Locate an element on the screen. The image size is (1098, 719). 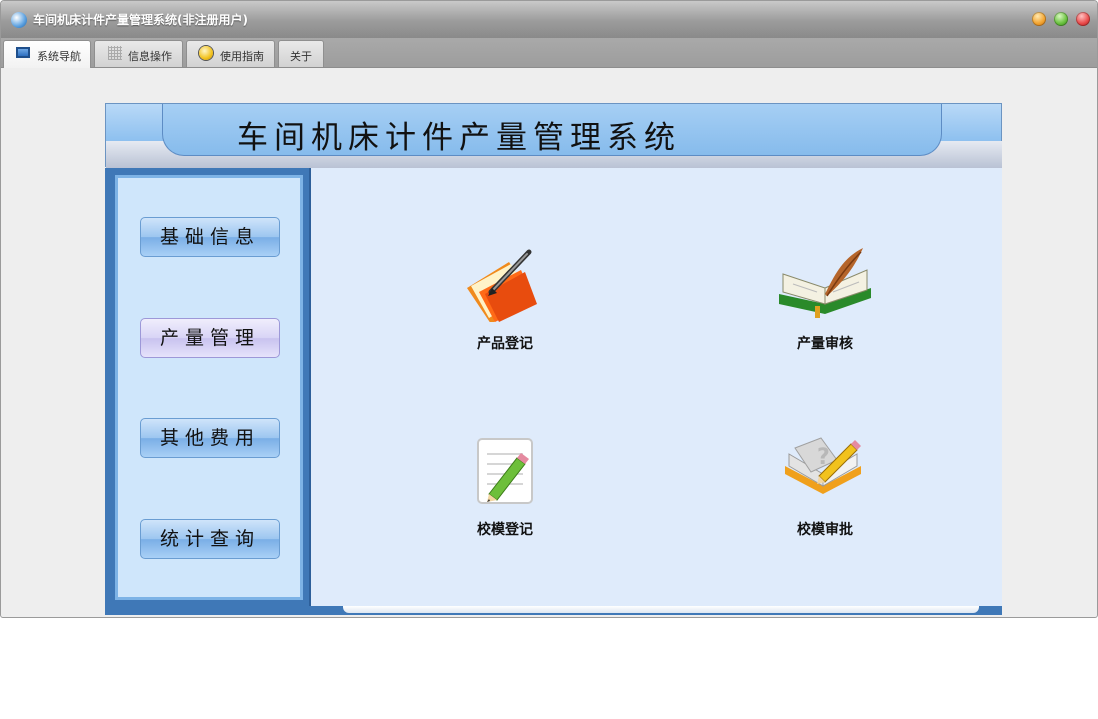
tab-label: 使用指南 is located at coordinates (242, 56).